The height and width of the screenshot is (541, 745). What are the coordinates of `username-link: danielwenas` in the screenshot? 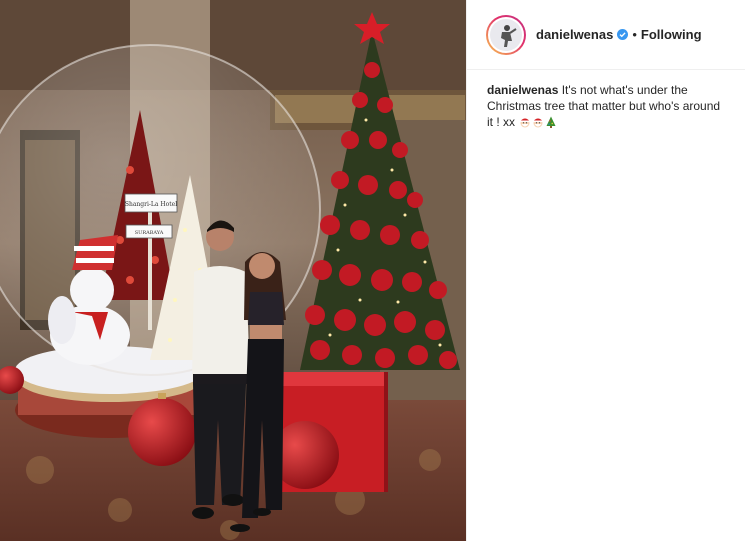 It's located at (574, 34).